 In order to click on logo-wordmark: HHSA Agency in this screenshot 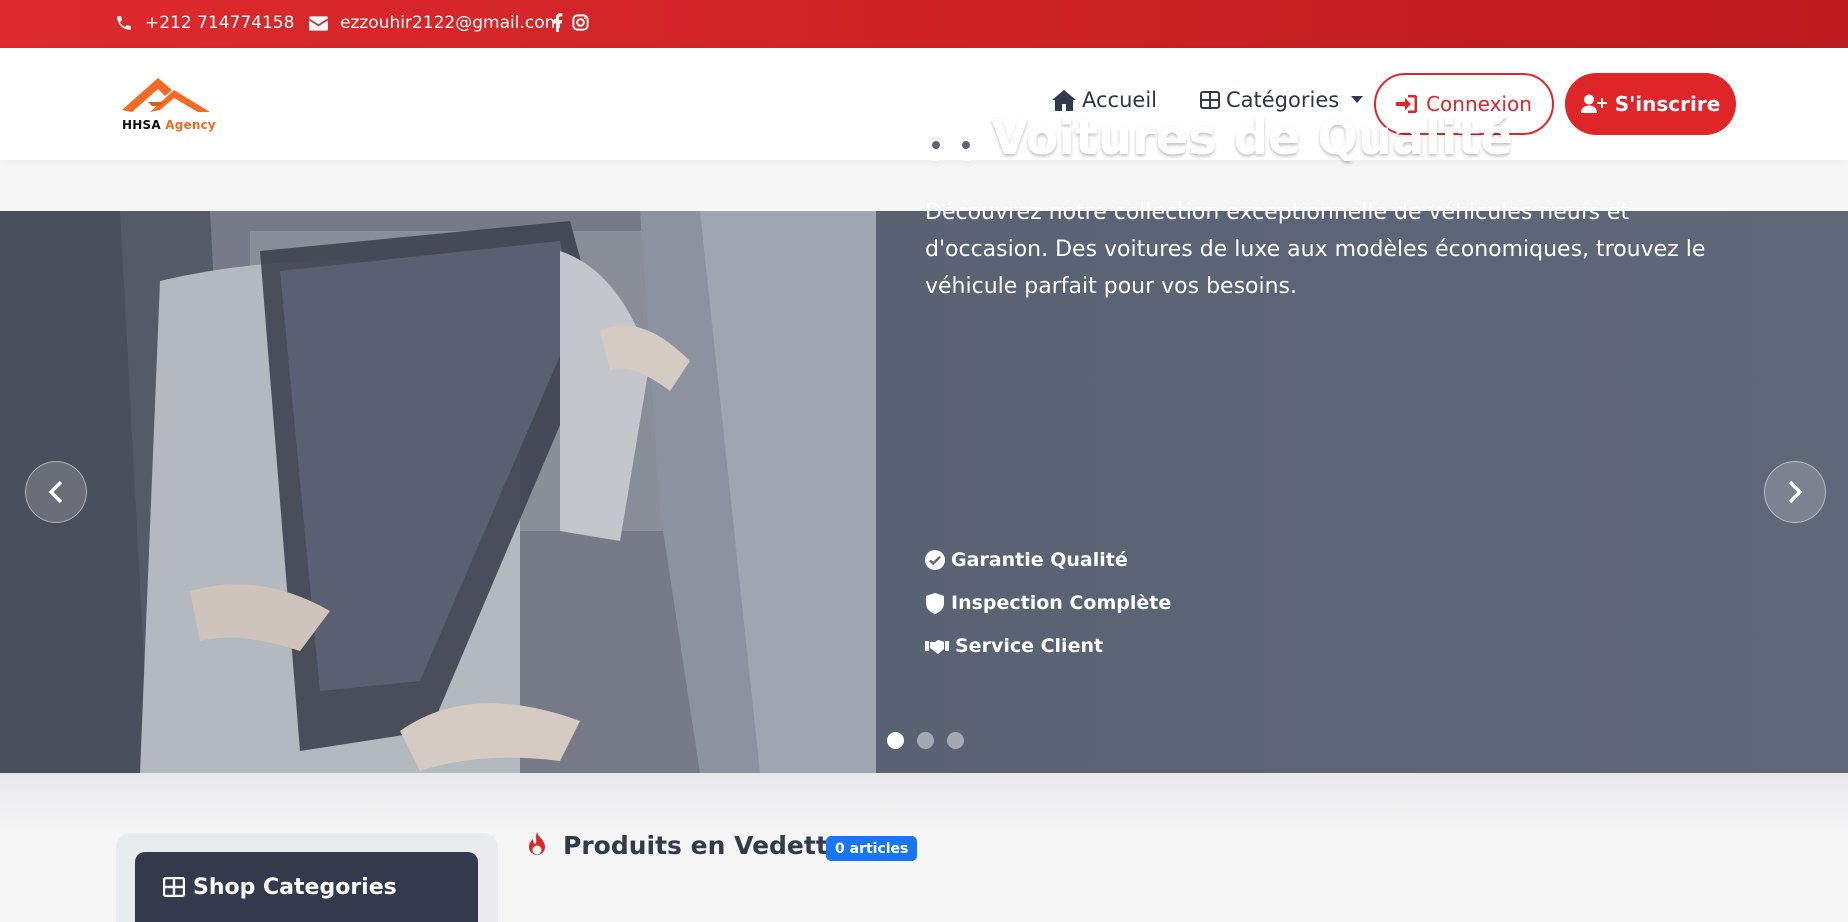, I will do `click(169, 125)`.